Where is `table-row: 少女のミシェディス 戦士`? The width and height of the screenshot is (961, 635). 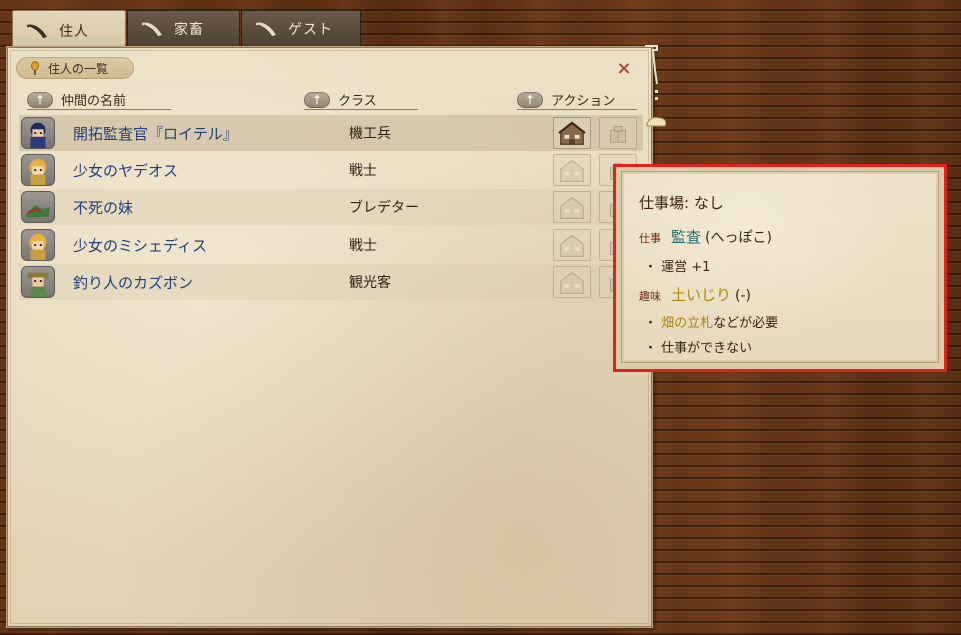 table-row: 少女のミシェディス 戦士 is located at coordinates (331, 245).